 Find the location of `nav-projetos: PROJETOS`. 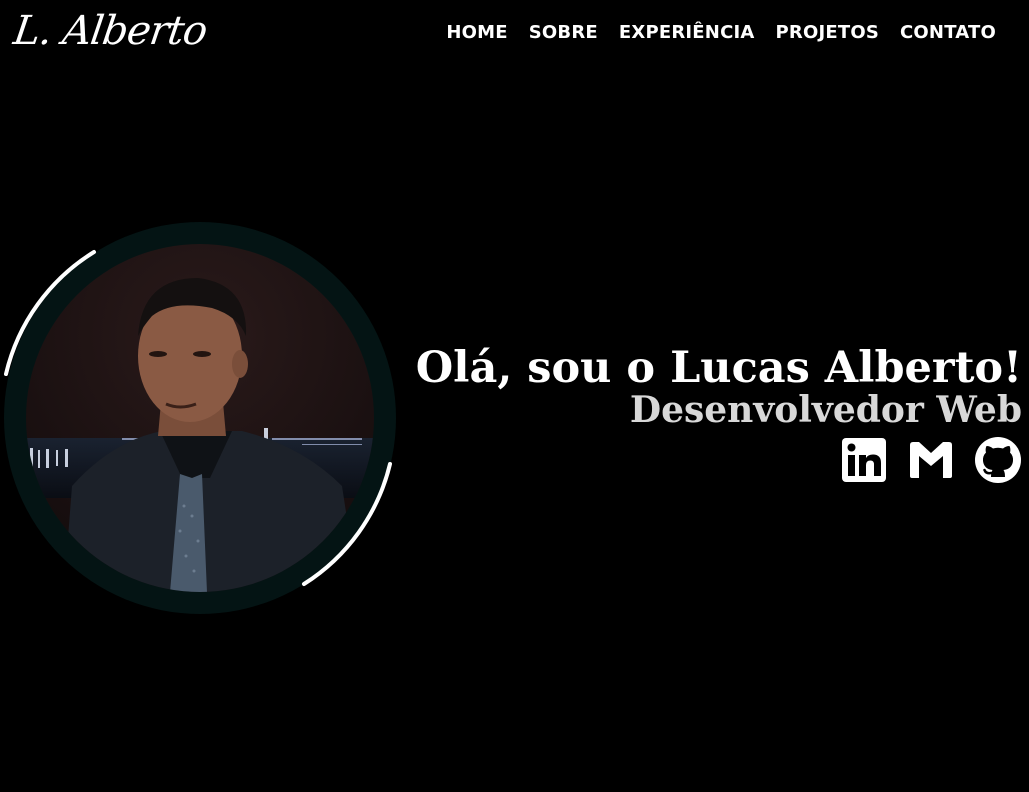

nav-projetos: PROJETOS is located at coordinates (828, 32).